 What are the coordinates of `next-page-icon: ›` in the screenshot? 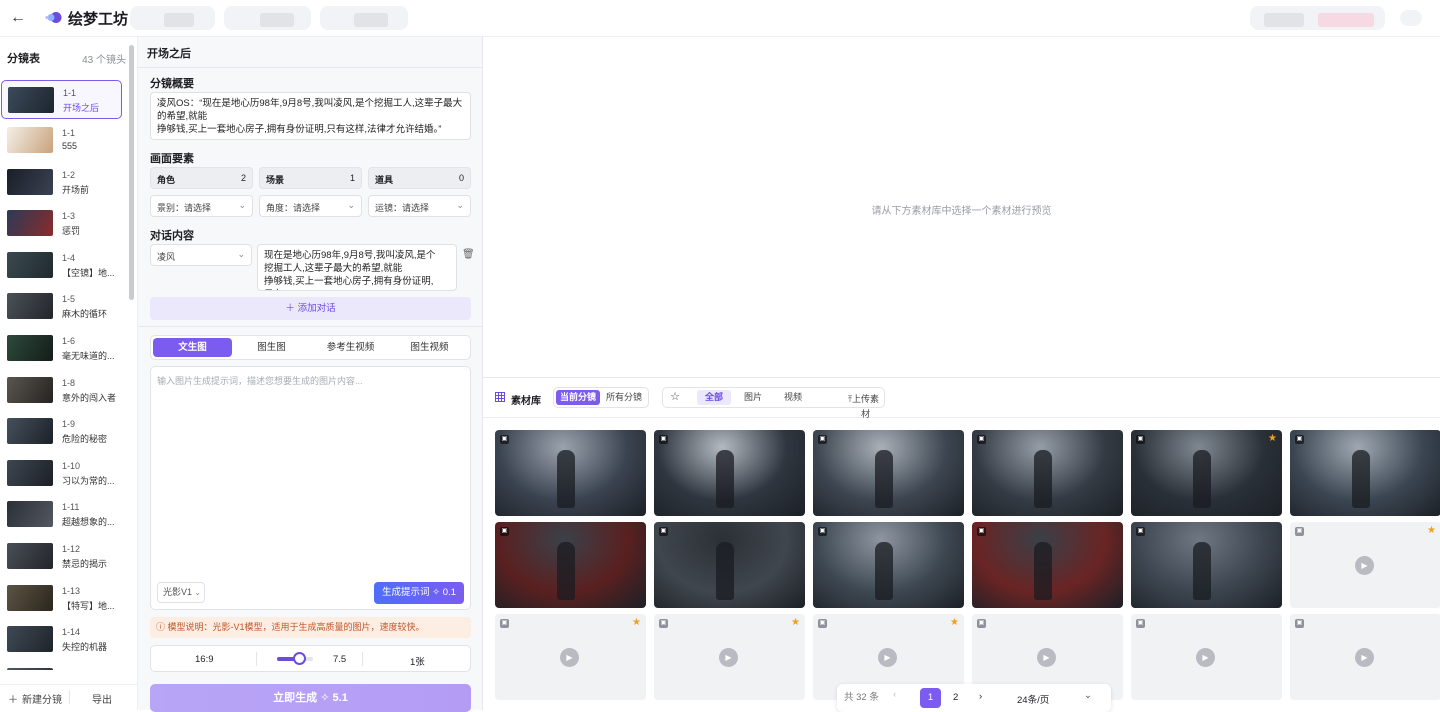 It's located at (980, 696).